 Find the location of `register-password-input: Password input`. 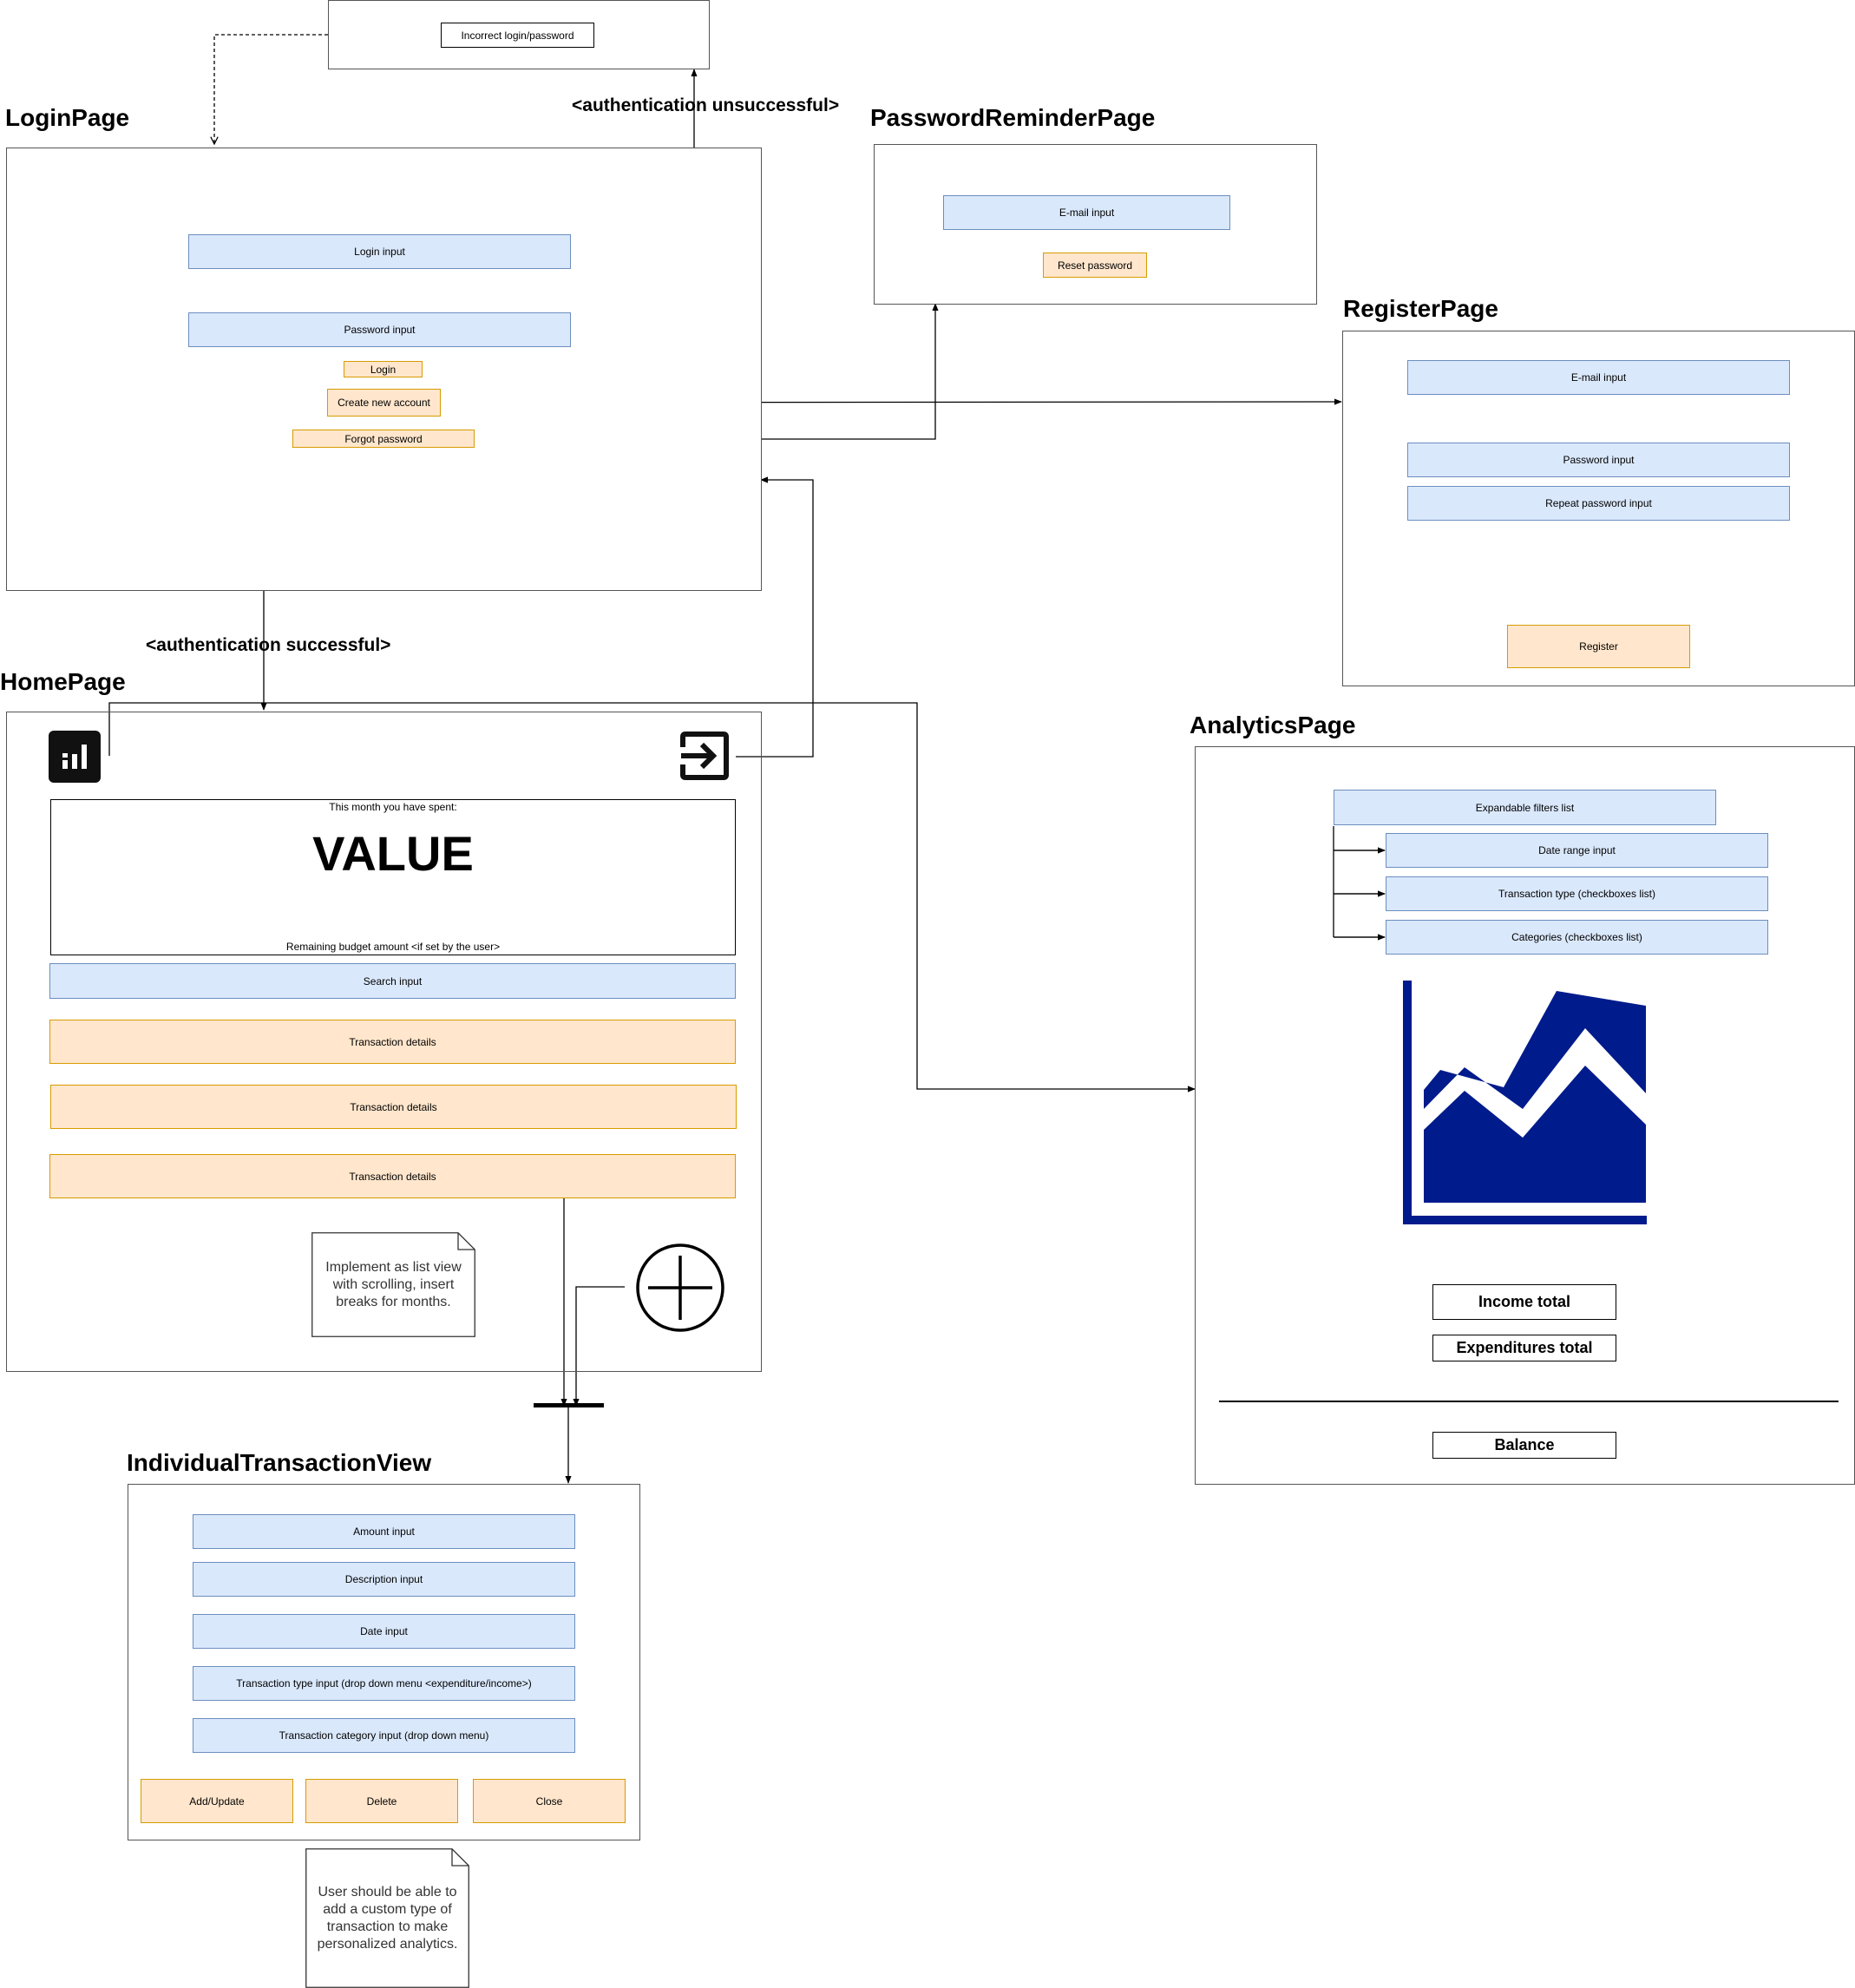

register-password-input: Password input is located at coordinates (1599, 460).